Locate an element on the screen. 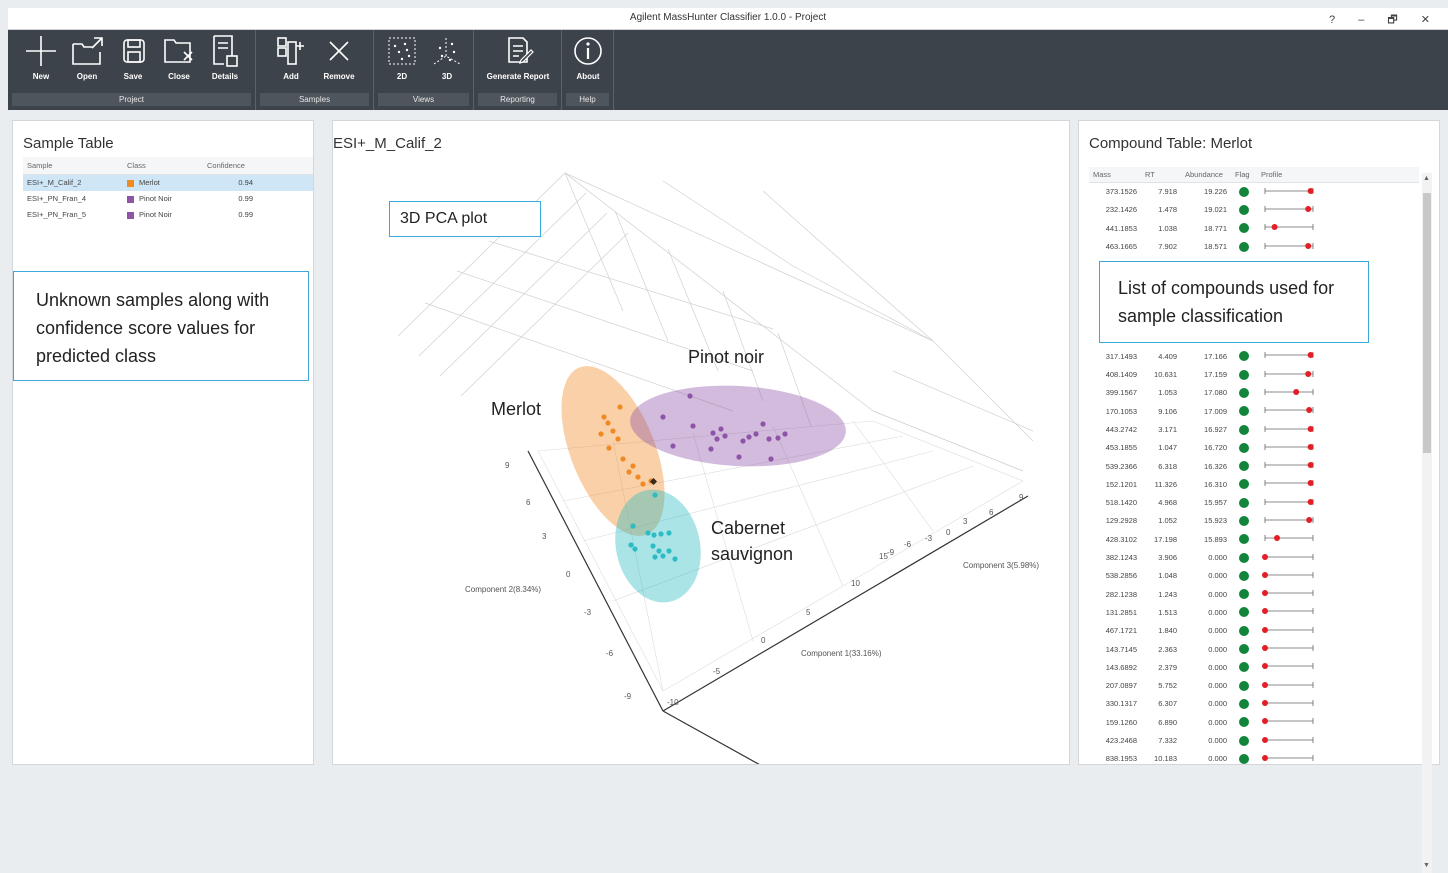 The width and height of the screenshot is (1448, 873). col-class: Class is located at coordinates (163, 166).